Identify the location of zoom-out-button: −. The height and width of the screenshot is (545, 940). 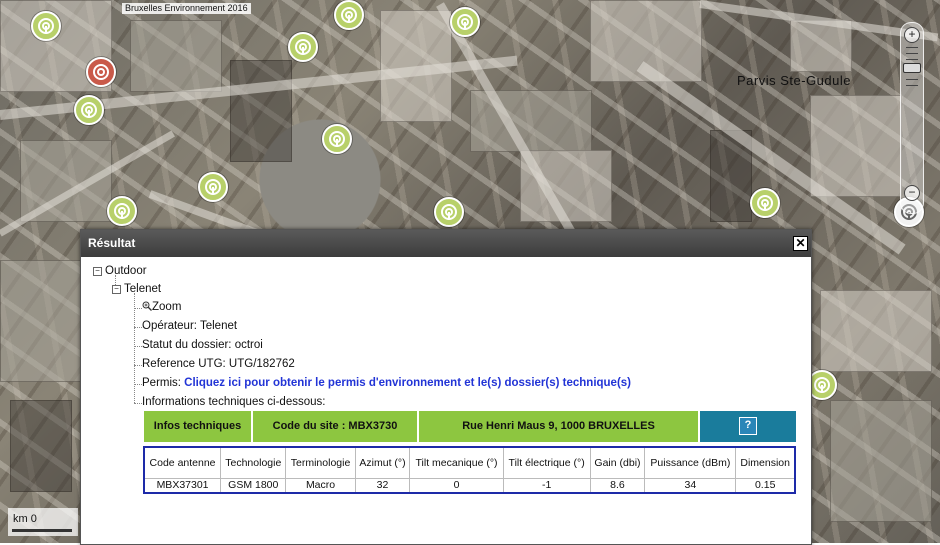
(912, 193).